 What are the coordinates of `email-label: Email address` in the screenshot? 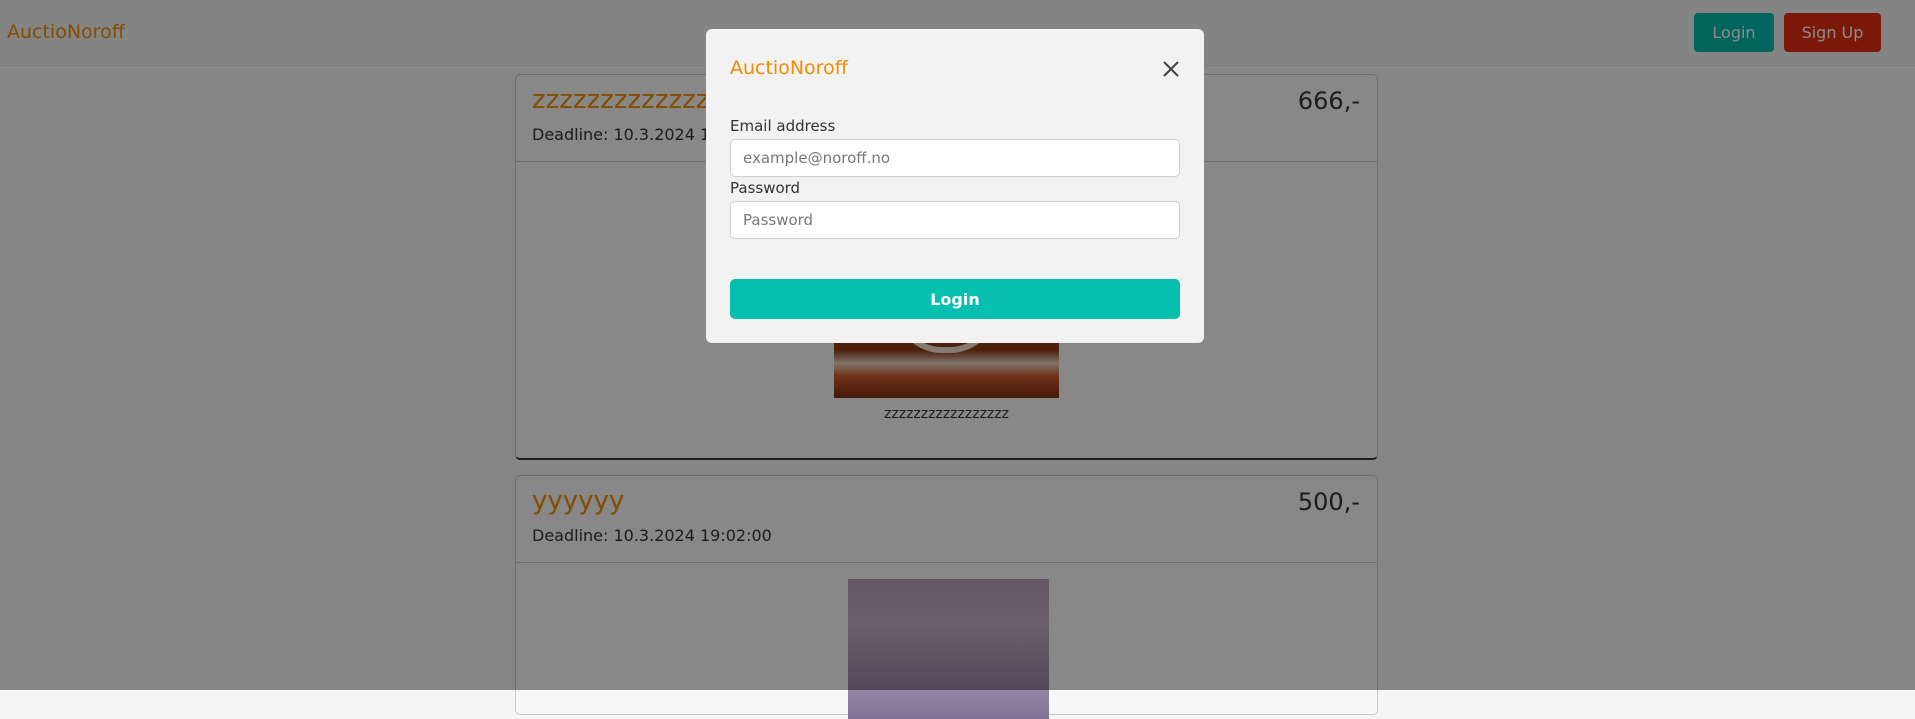 It's located at (783, 126).